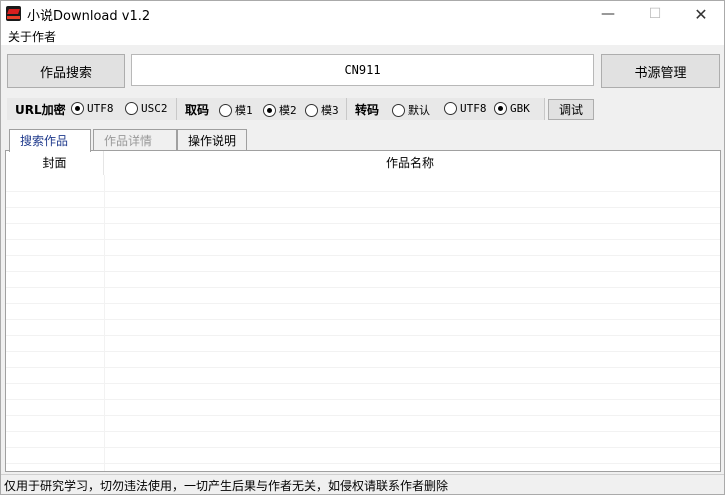 This screenshot has width=725, height=495. Describe the element at coordinates (660, 71) in the screenshot. I see `source-manage-button: 书源管理` at that location.